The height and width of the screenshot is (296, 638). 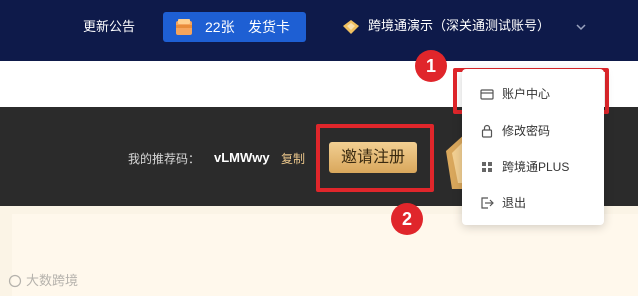 I want to click on notice-link: 更新公告, so click(x=109, y=27).